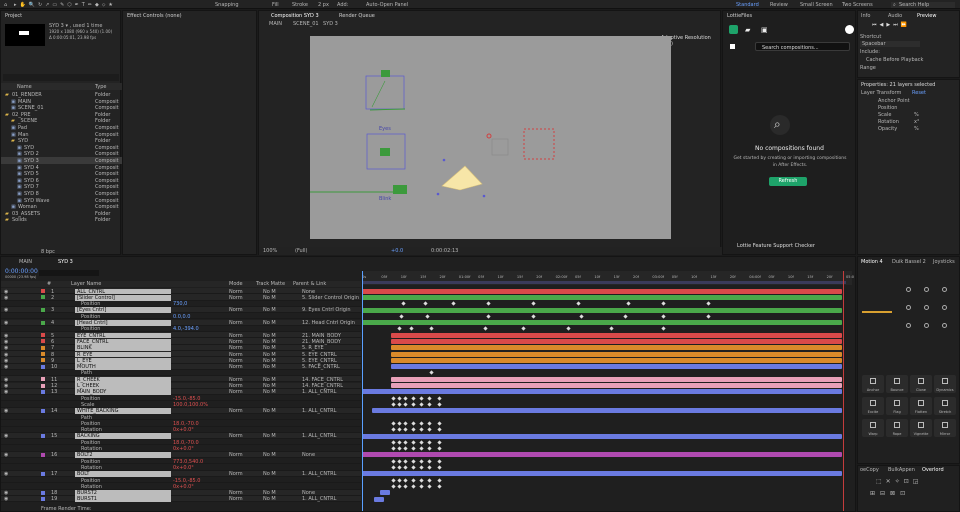  Describe the element at coordinates (897, 428) in the screenshot. I see `motion-tool-tile: Rope` at that location.